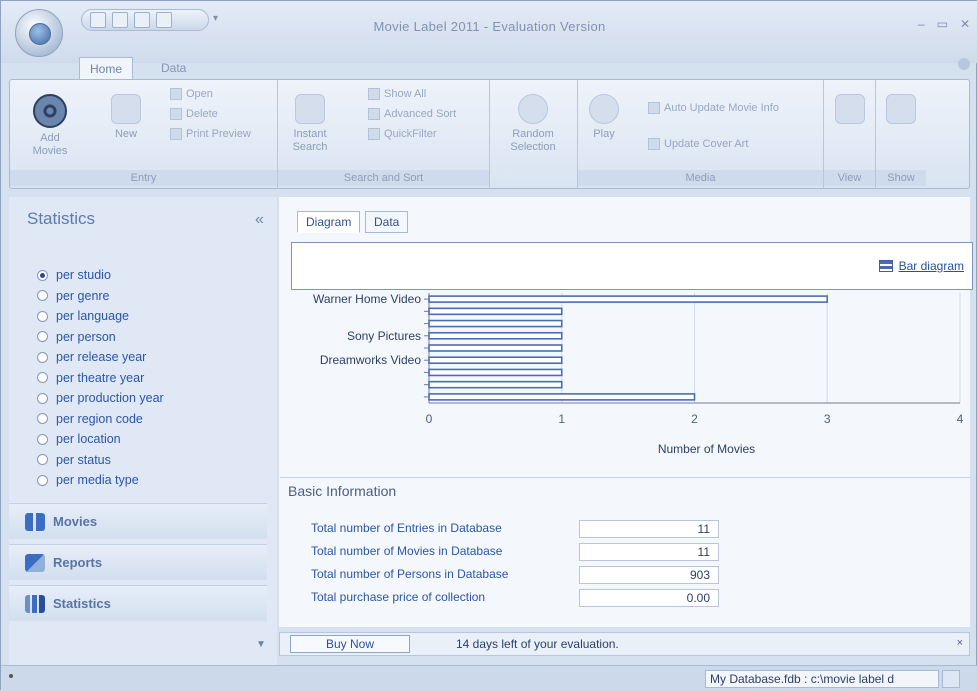  What do you see at coordinates (533, 124) in the screenshot?
I see `random-selection-button: Random Selection` at bounding box center [533, 124].